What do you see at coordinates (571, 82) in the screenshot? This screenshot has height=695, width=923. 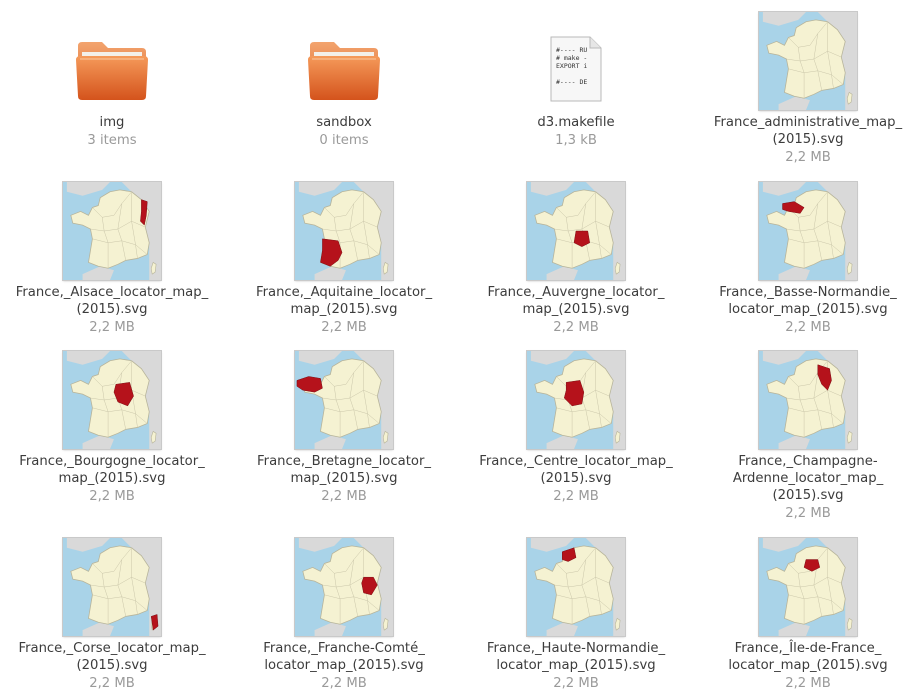 I see `preview-line: #---- DE` at bounding box center [571, 82].